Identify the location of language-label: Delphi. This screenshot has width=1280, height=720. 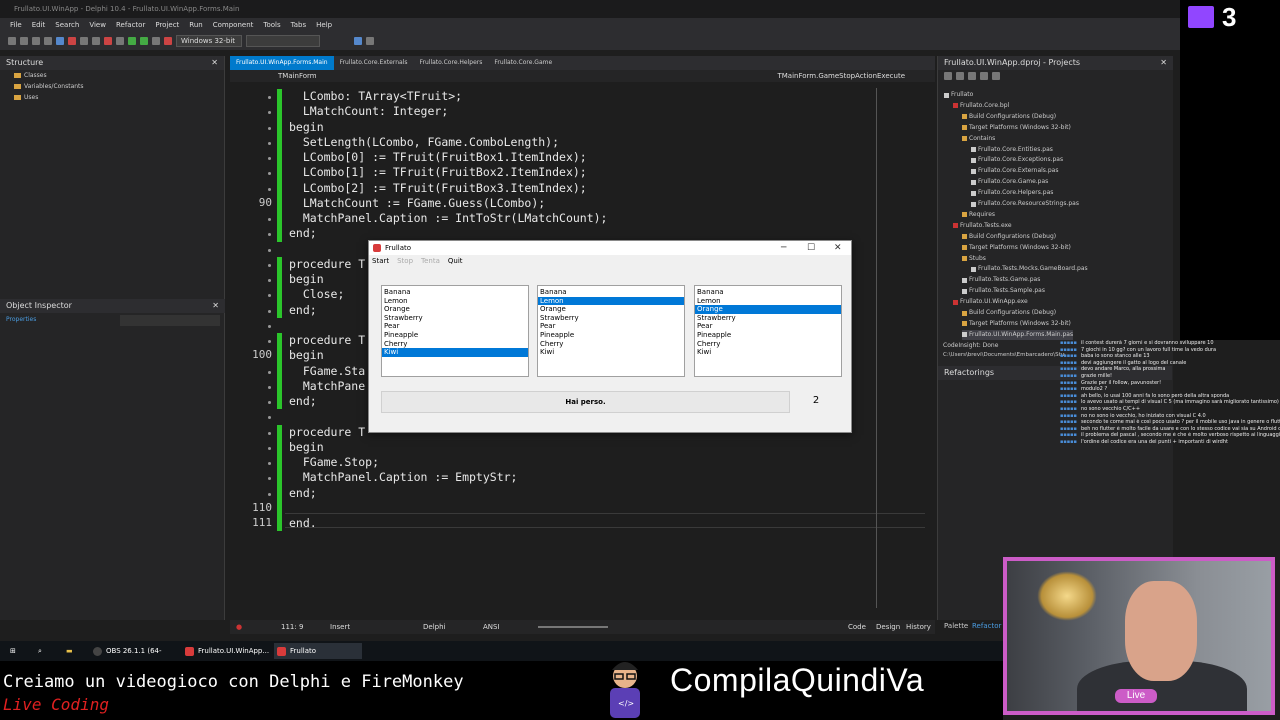
(434, 627).